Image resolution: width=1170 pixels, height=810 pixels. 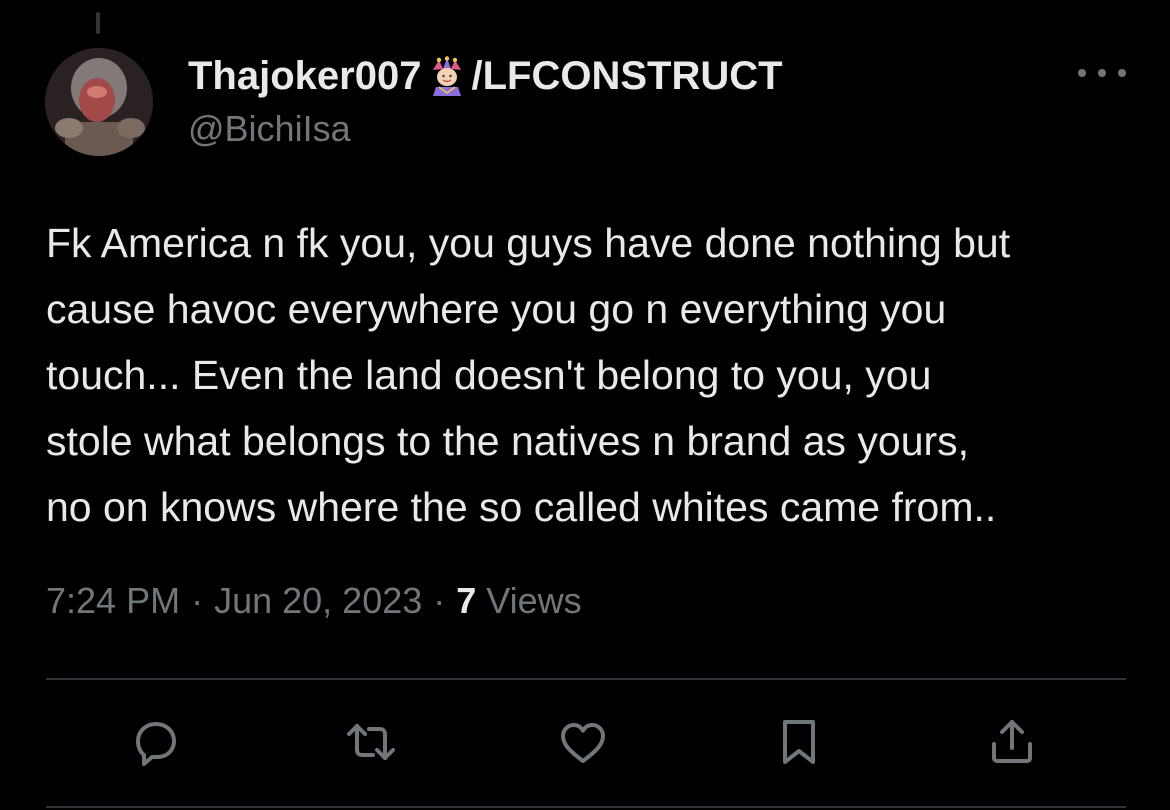 What do you see at coordinates (447, 76) in the screenshot?
I see `jester-icon` at bounding box center [447, 76].